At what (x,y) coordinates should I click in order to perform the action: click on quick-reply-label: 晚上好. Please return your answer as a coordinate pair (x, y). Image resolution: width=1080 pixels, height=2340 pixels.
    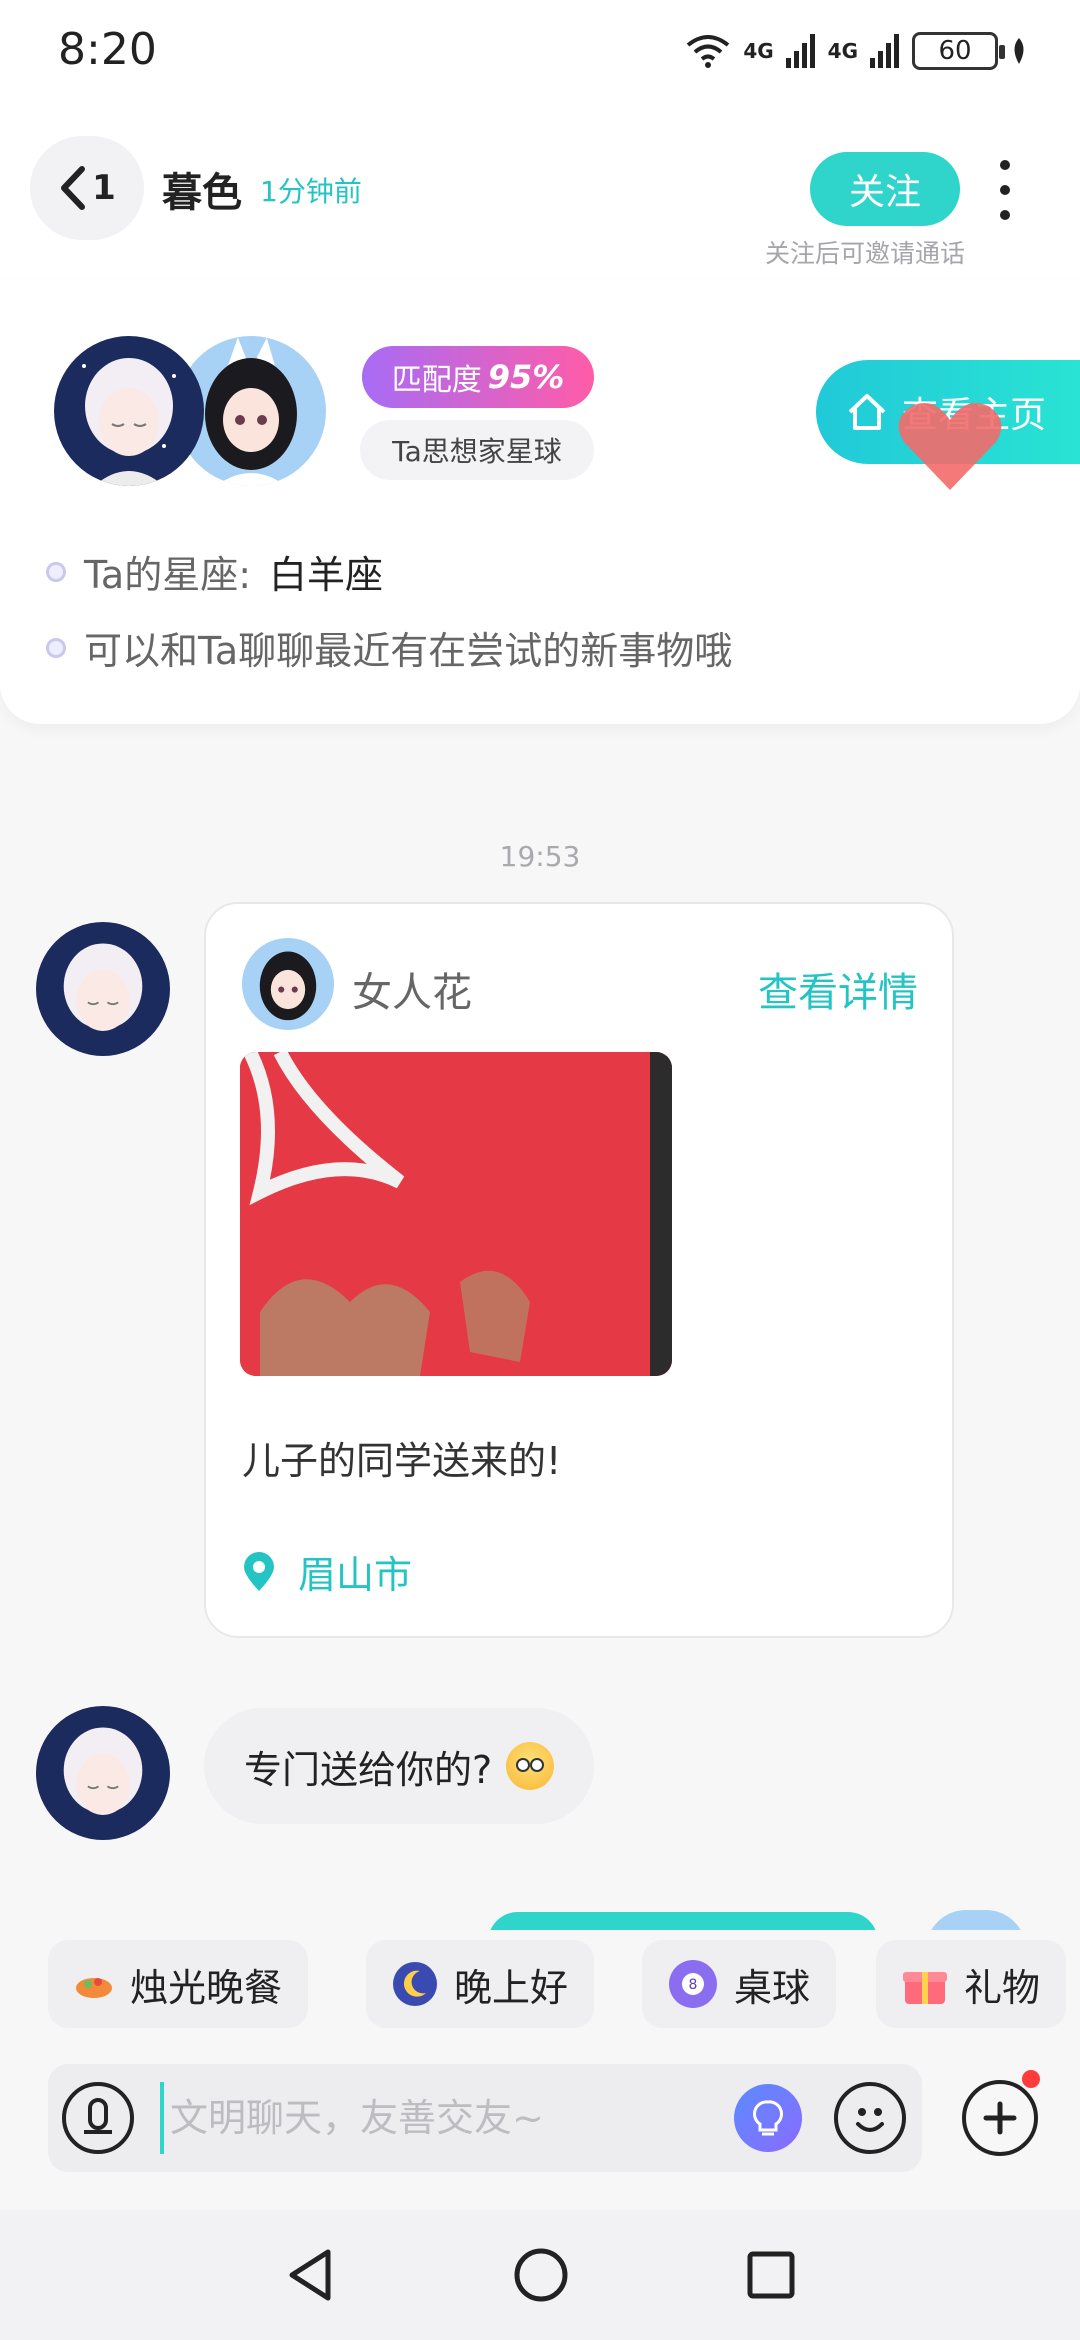
    Looking at the image, I should click on (511, 1987).